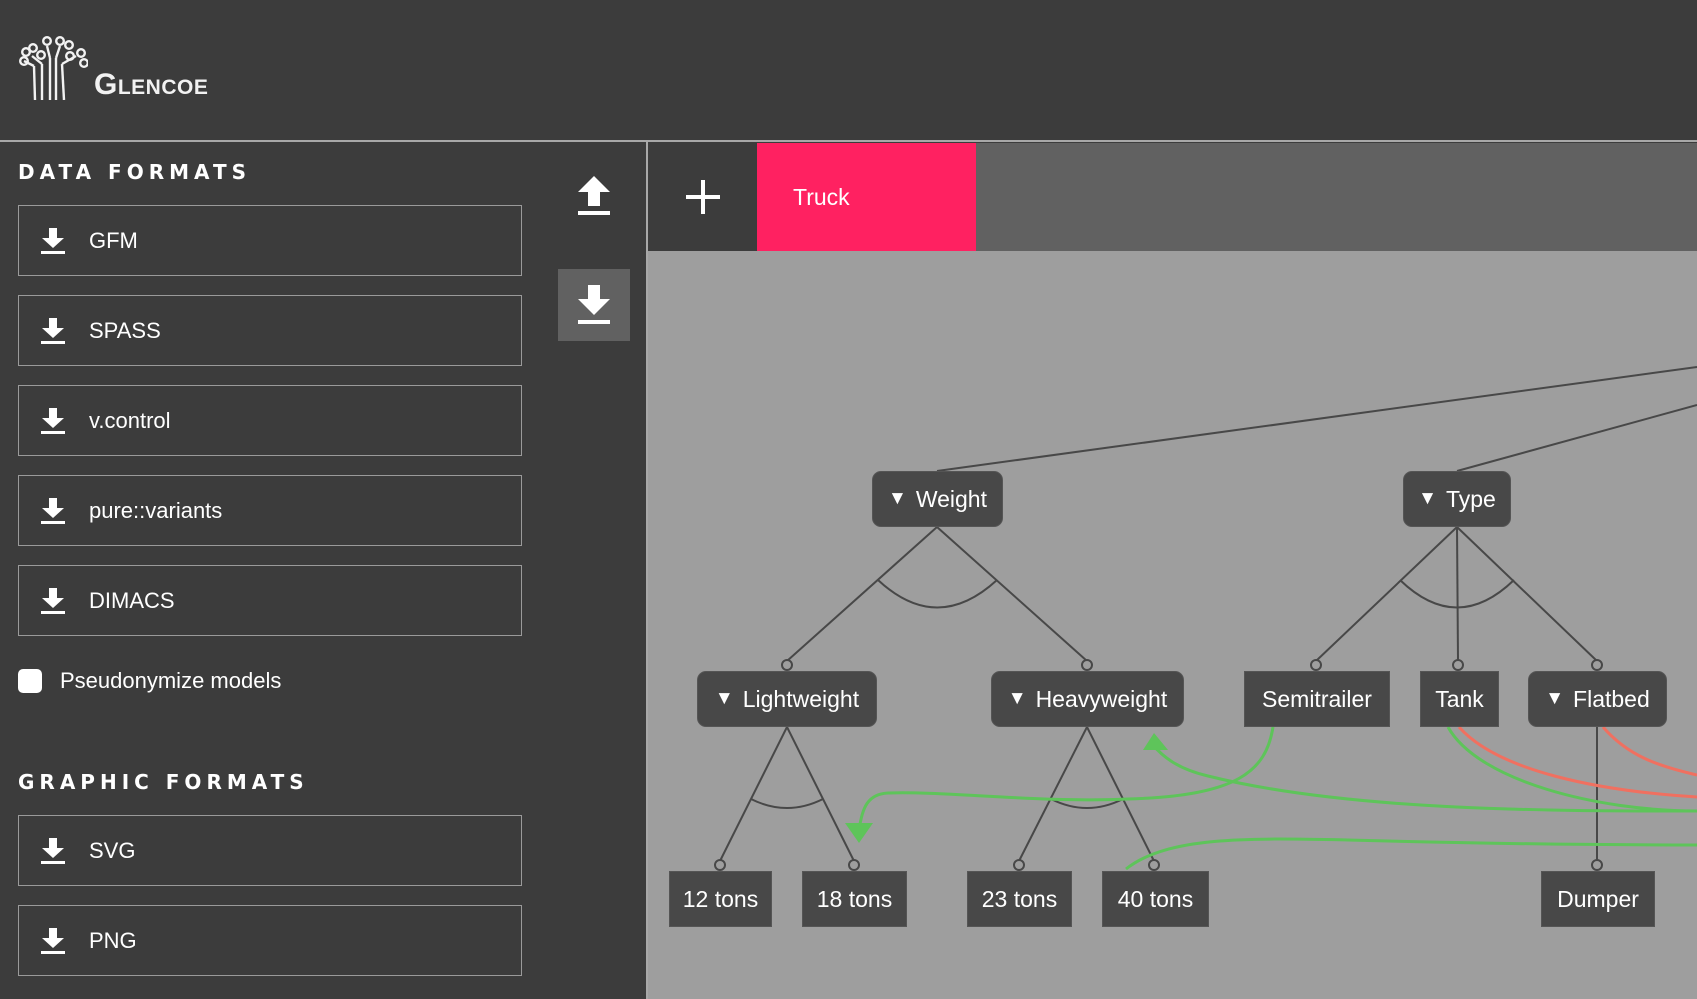 The image size is (1697, 999). Describe the element at coordinates (113, 940) in the screenshot. I see `button-label: PNG` at that location.